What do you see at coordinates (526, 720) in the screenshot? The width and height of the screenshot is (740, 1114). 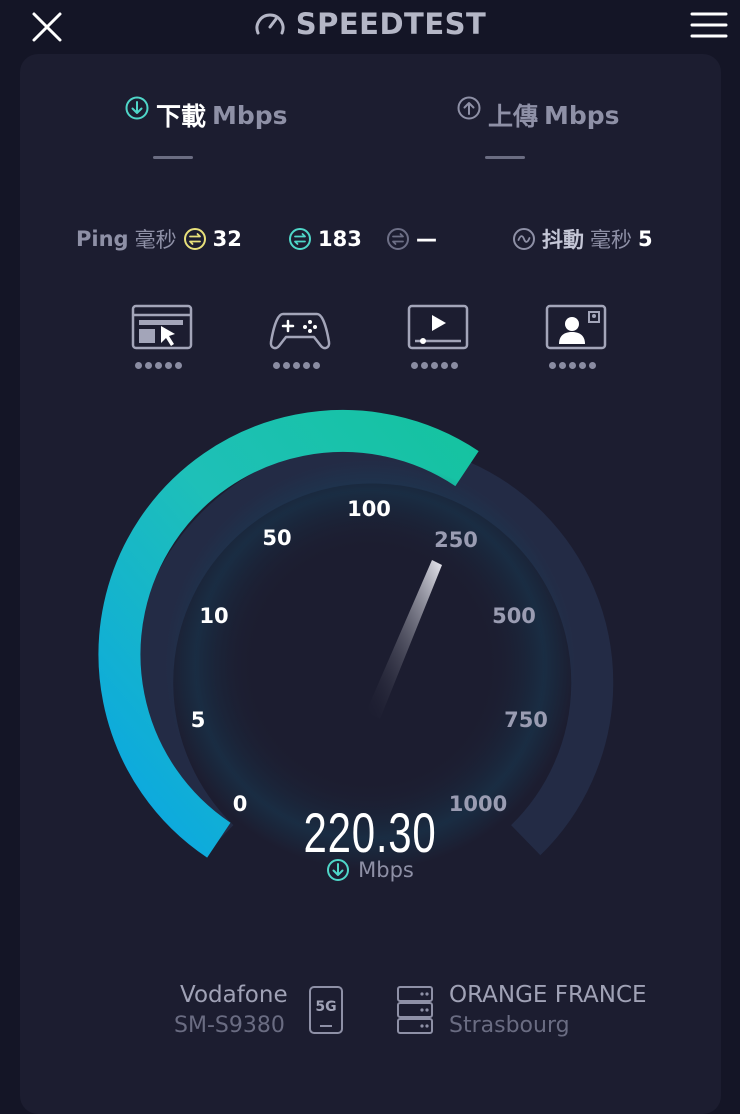 I see `gauge-tick-label: 750` at bounding box center [526, 720].